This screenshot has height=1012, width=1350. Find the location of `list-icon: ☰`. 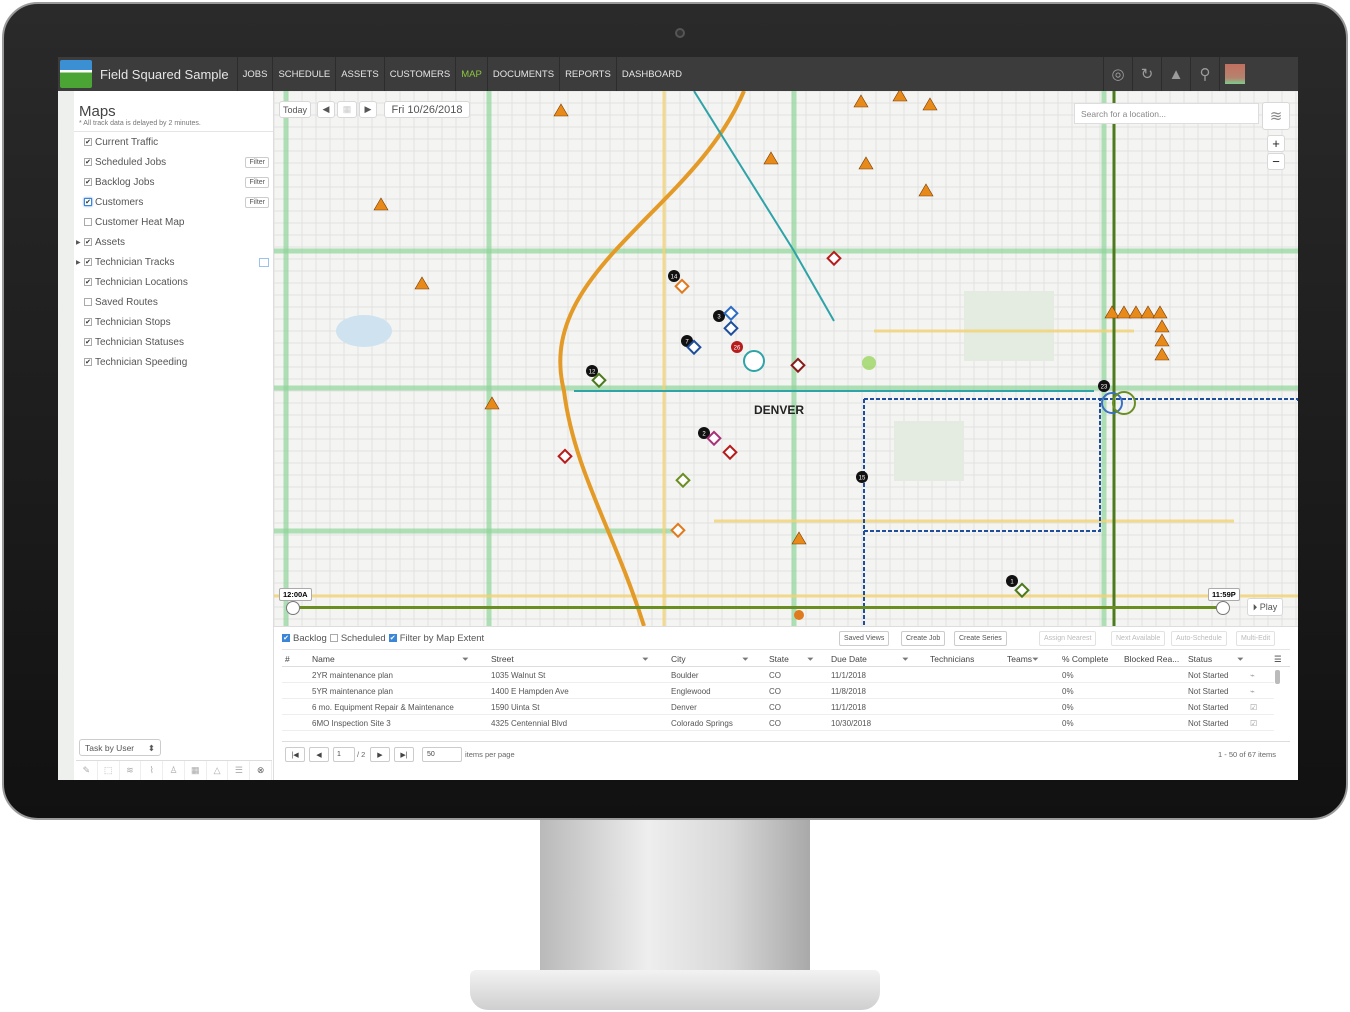

list-icon: ☰ is located at coordinates (239, 770).